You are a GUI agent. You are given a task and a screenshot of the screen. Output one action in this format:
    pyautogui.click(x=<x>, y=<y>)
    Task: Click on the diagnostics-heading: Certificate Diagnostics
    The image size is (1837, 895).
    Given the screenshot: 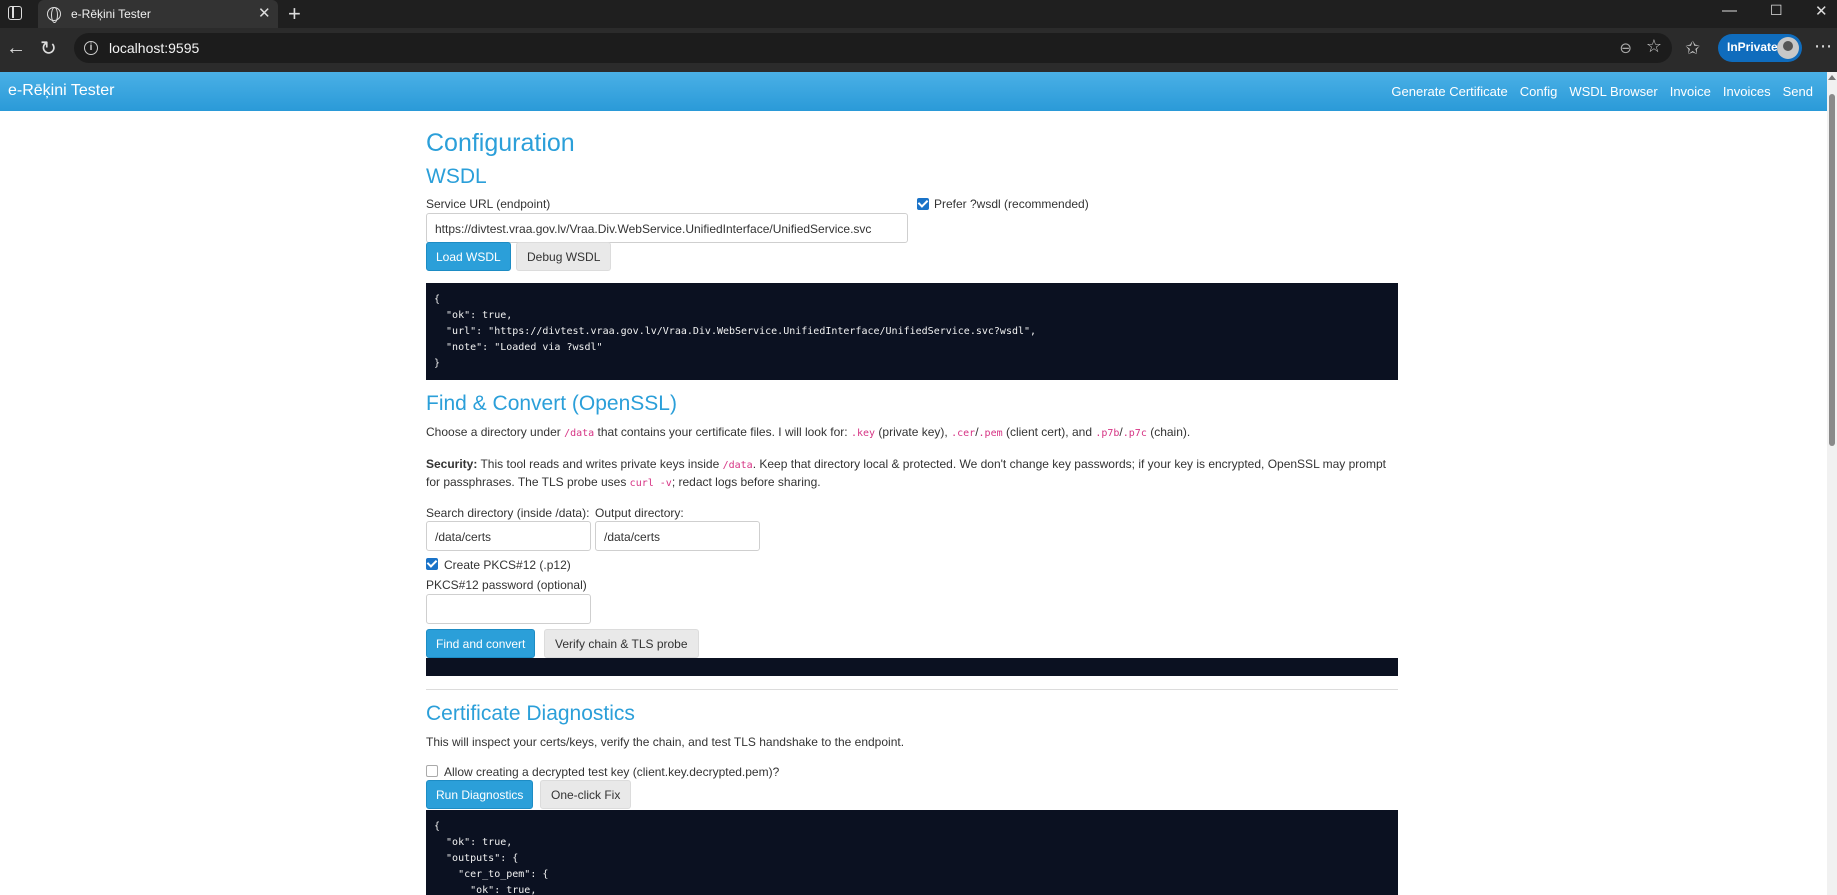 What is the action you would take?
    pyautogui.click(x=530, y=713)
    